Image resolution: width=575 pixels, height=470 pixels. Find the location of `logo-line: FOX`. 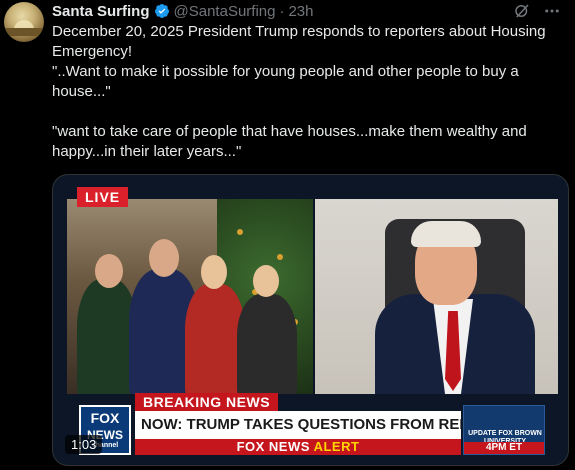

logo-line: FOX is located at coordinates (105, 418).